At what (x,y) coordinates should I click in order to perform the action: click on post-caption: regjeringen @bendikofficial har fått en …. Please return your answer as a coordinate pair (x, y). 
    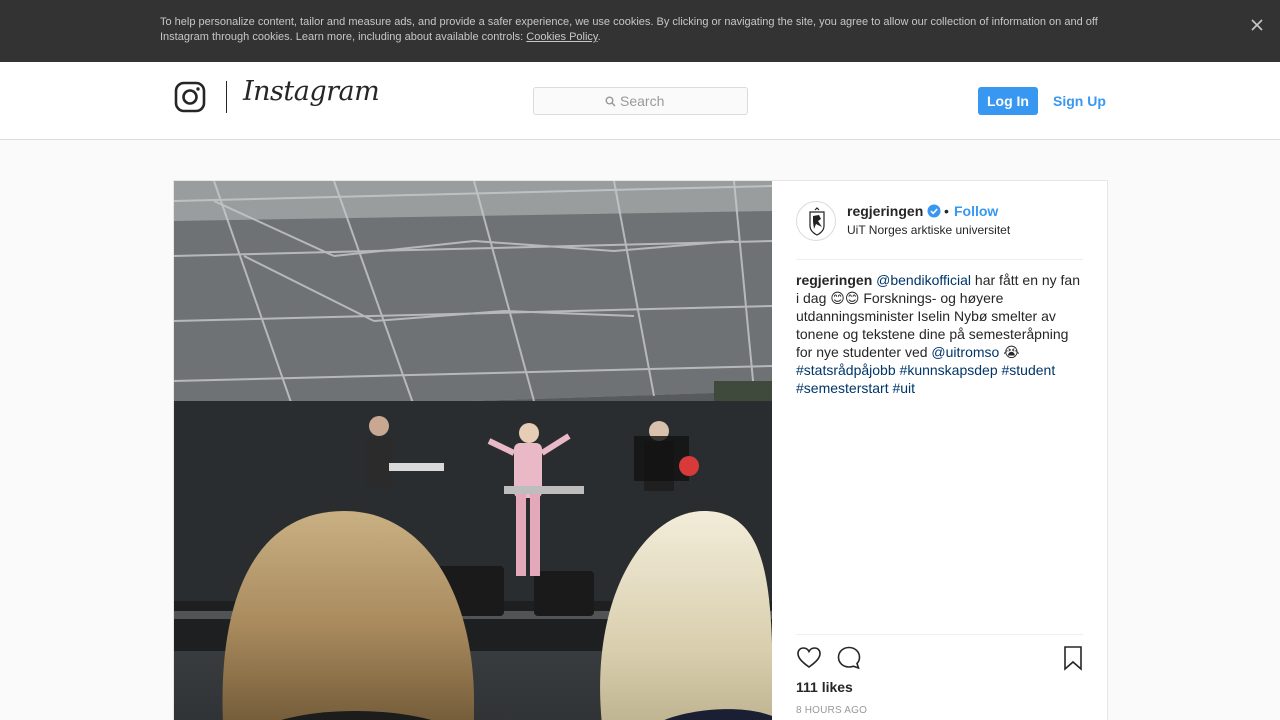
    Looking at the image, I should click on (941, 334).